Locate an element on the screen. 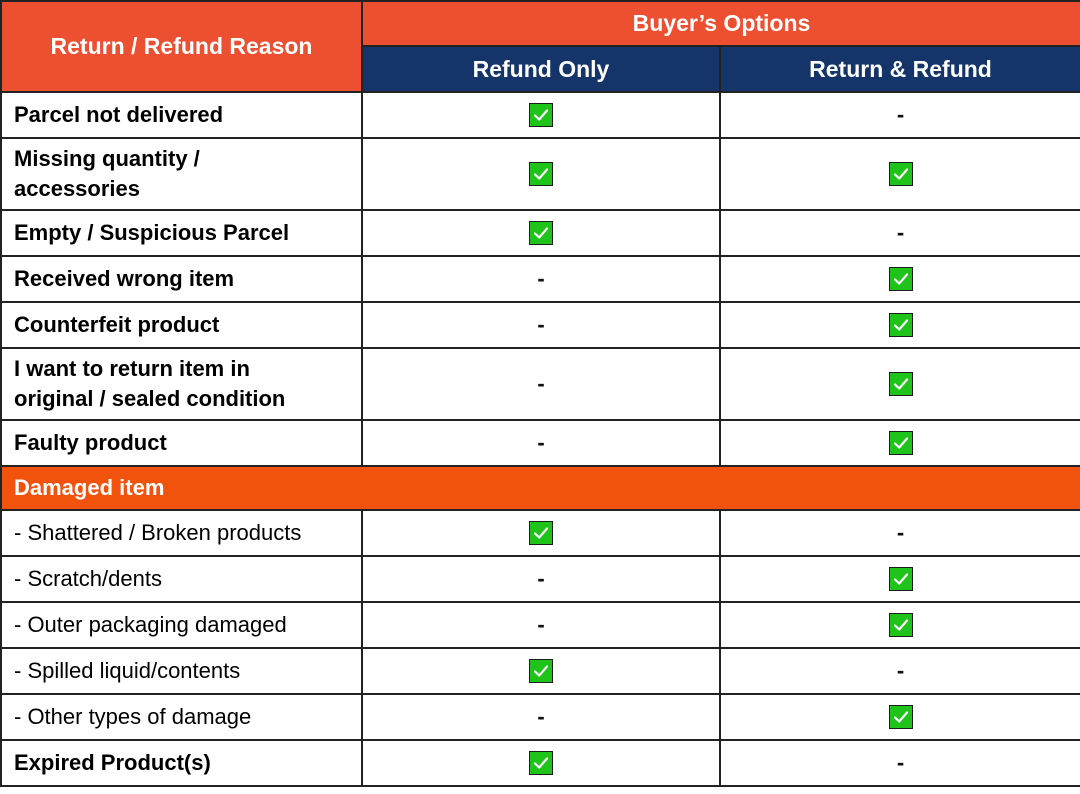 This screenshot has height=794, width=1080. reason-cell: Empty / Suspicious Parcel is located at coordinates (181, 233).